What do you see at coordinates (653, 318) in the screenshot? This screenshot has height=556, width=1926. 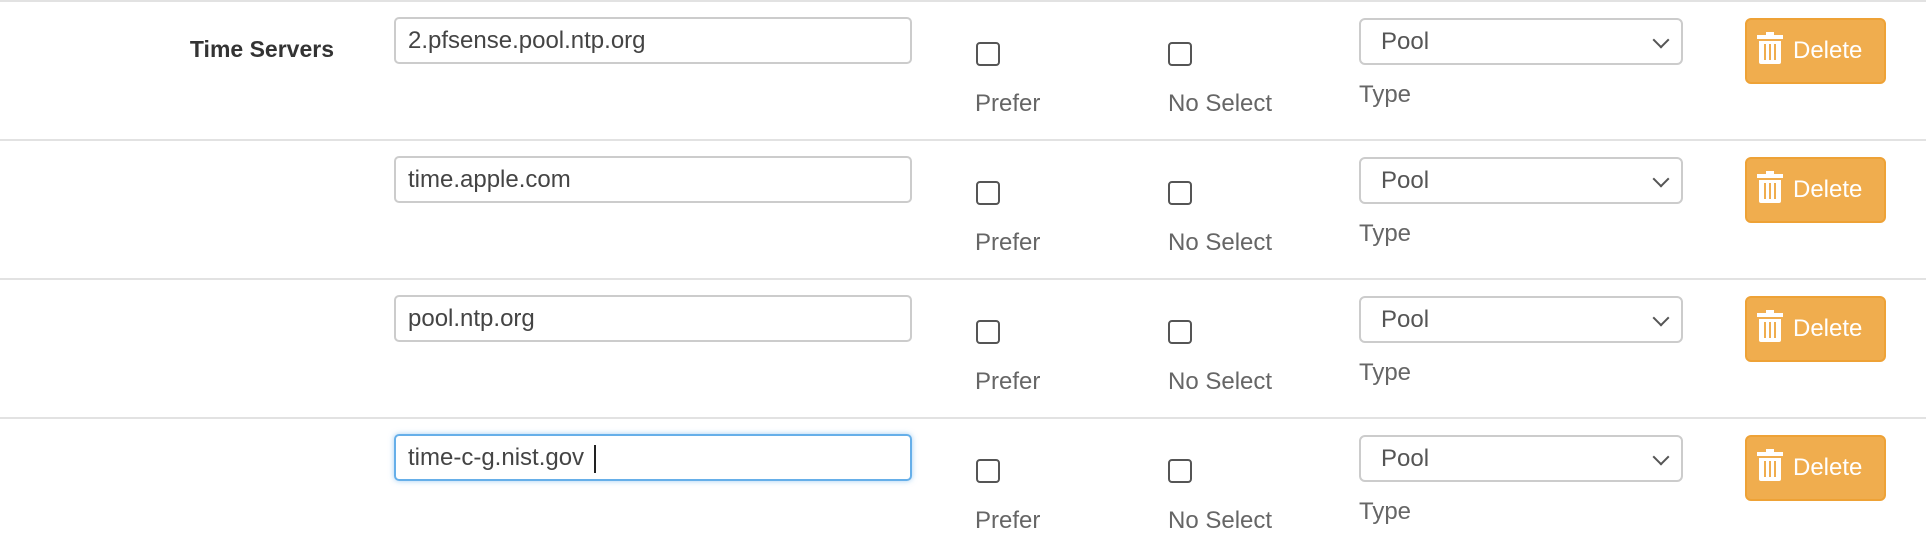 I see `server-address-input: pool.ntp.org` at bounding box center [653, 318].